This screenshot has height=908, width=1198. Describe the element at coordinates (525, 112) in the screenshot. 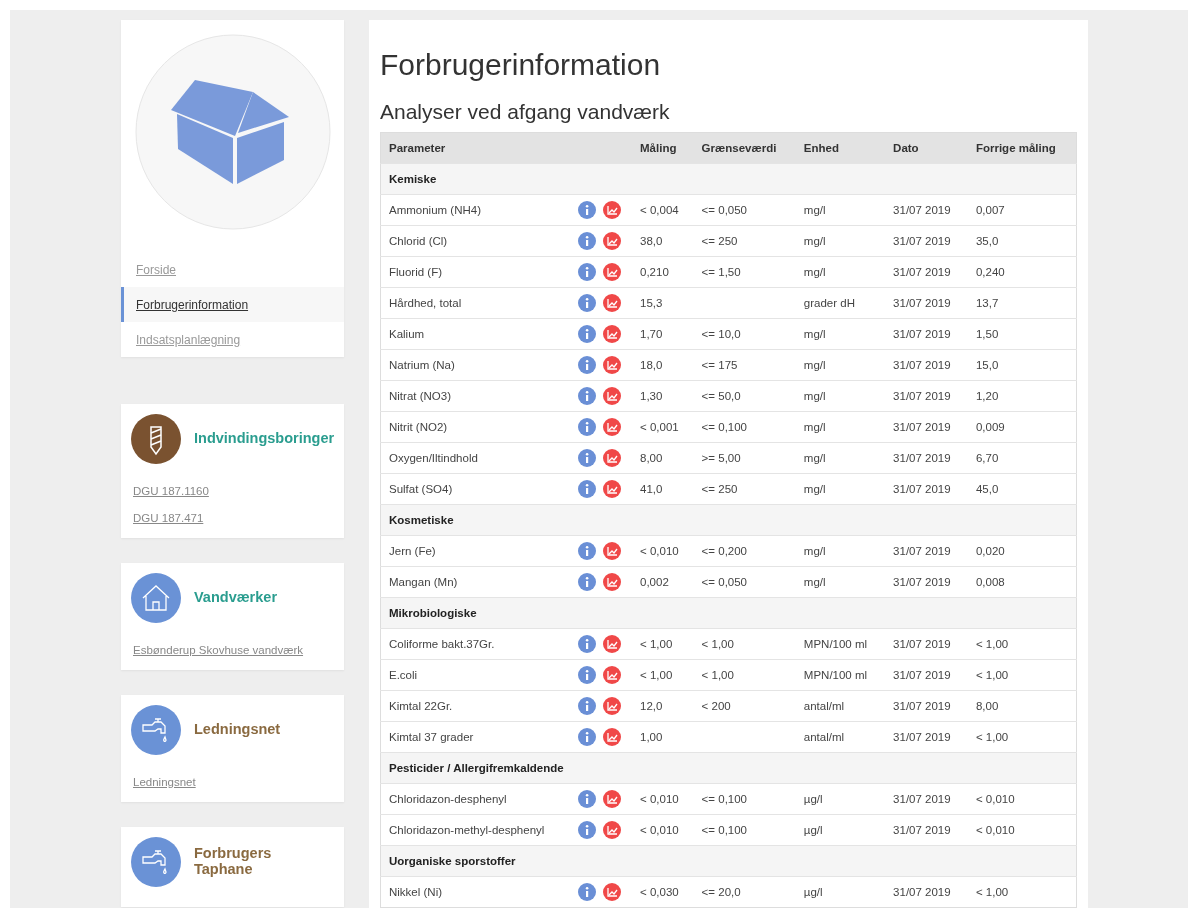

I see `section-heading: Analyser ved afgang vandværk` at that location.